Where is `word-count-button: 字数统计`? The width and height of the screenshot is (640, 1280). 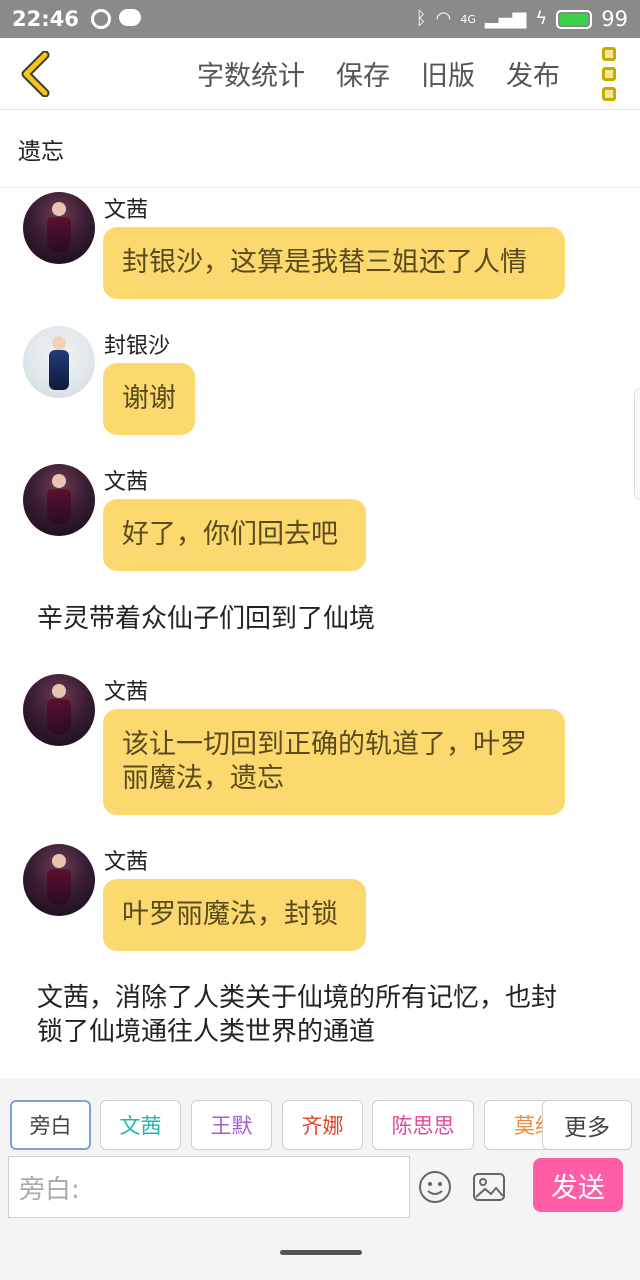
word-count-button: 字数统计 is located at coordinates (251, 73).